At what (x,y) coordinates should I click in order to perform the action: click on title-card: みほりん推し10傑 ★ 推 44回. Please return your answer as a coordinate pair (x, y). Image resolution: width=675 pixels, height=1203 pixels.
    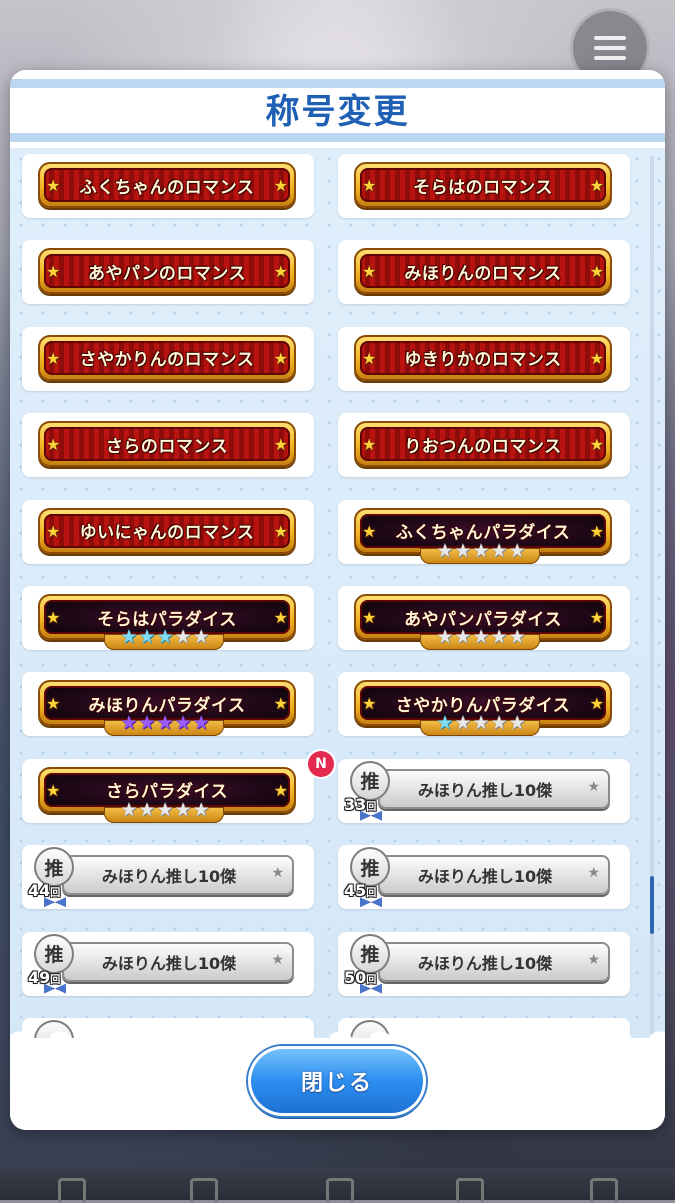
    Looking at the image, I should click on (168, 877).